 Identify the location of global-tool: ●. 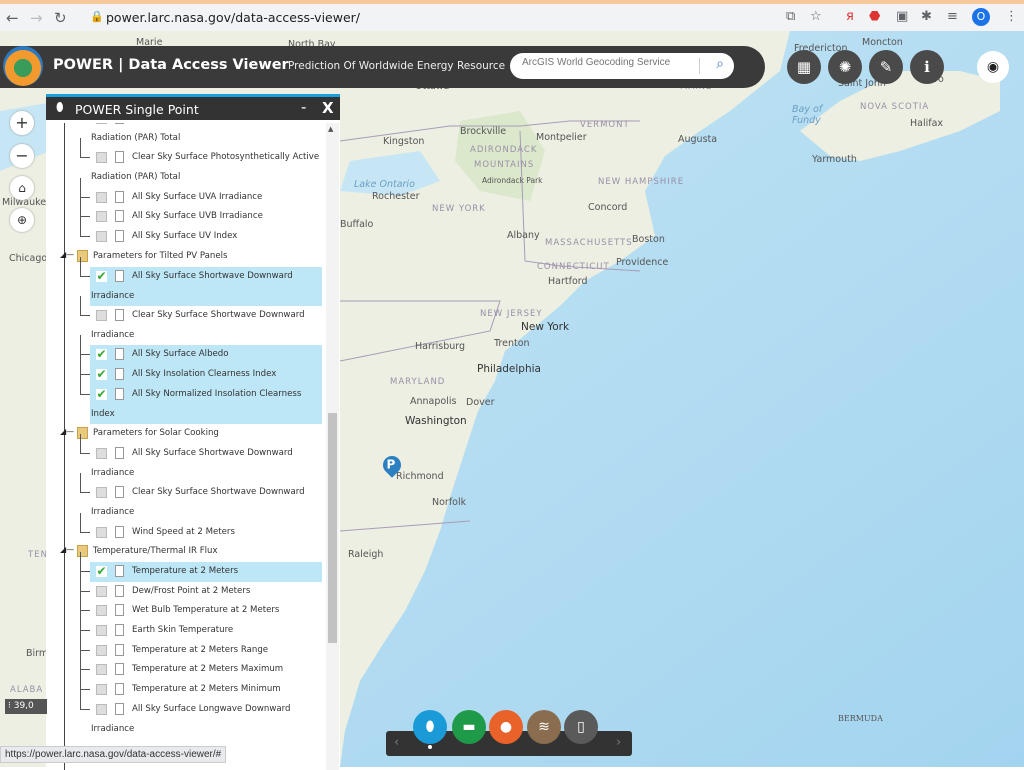
(506, 727).